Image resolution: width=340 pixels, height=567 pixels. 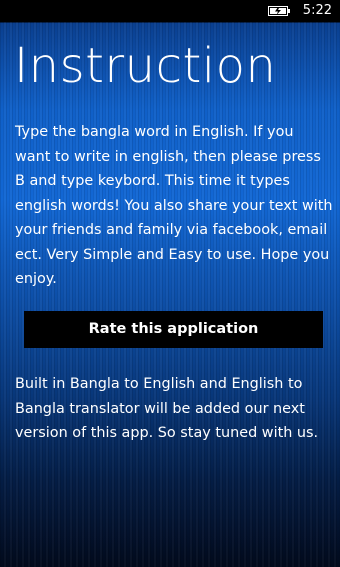 I want to click on status-bar: 5:22, so click(x=170, y=11).